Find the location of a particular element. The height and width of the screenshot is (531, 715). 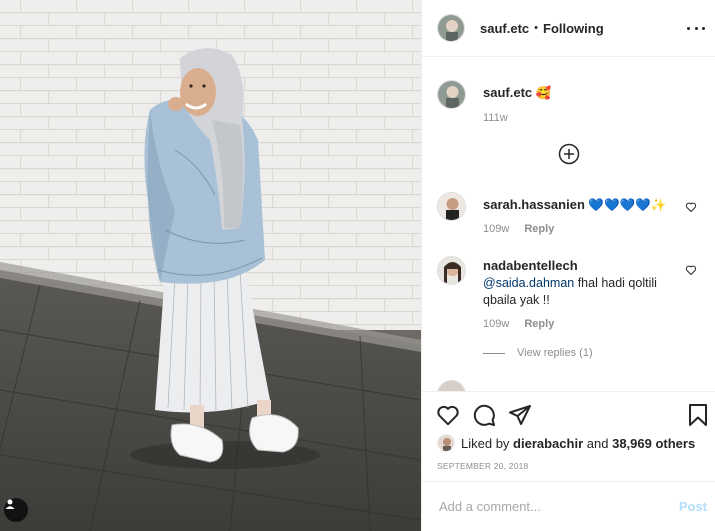

post-author-username: sauf.etc is located at coordinates (504, 28).